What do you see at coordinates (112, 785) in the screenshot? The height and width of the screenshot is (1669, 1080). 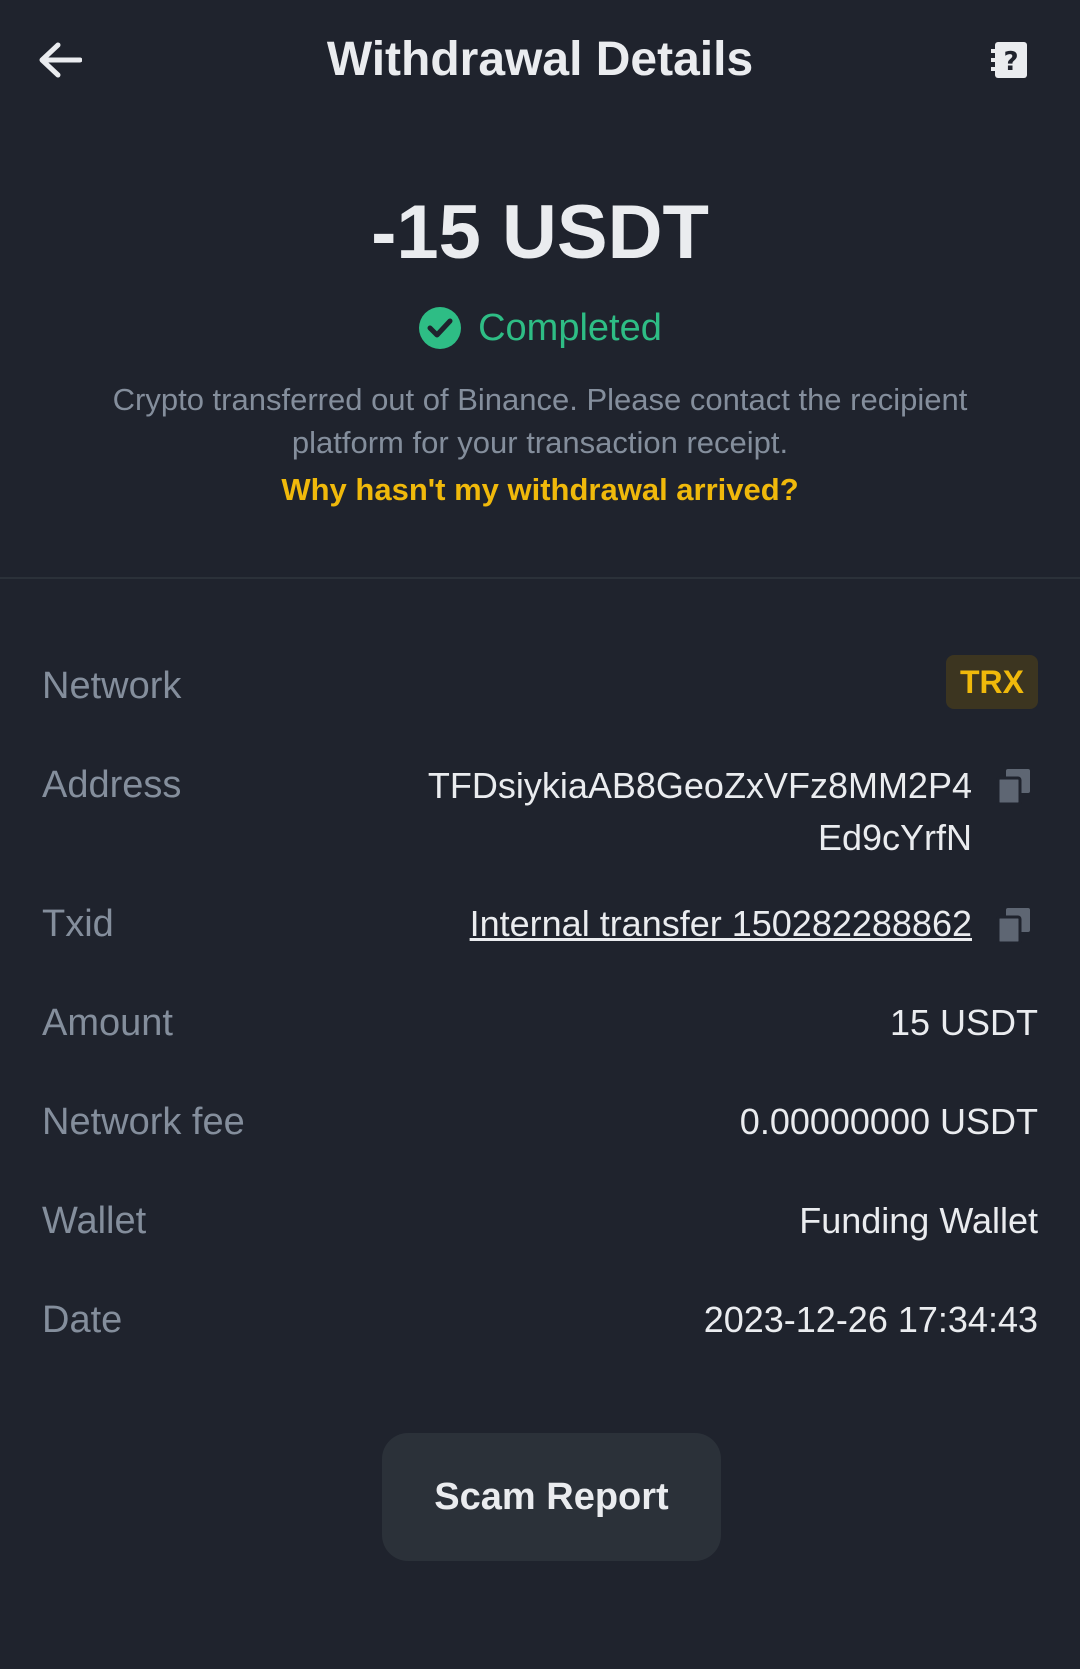 I see `address-label: Address` at bounding box center [112, 785].